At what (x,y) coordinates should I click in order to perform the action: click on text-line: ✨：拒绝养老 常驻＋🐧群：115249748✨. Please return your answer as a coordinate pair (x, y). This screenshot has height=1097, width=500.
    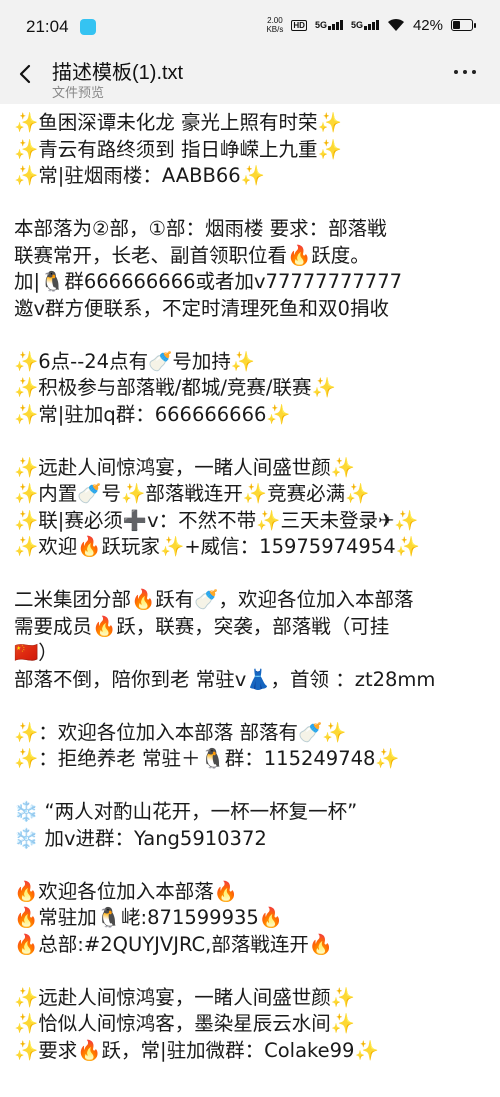
    Looking at the image, I should click on (207, 758).